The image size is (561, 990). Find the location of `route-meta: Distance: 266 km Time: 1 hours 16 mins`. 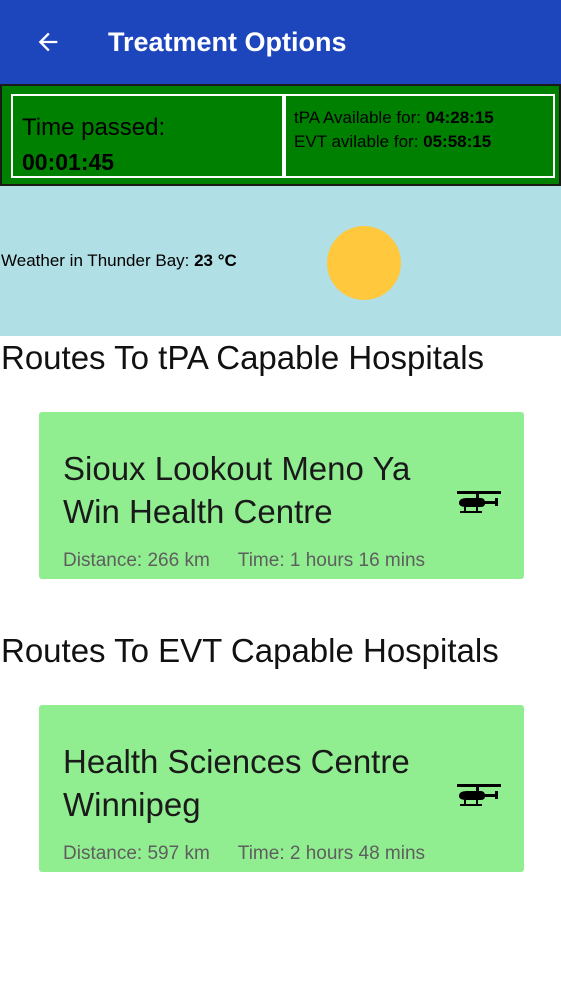

route-meta: Distance: 266 km Time: 1 hours 16 mins is located at coordinates (244, 561).